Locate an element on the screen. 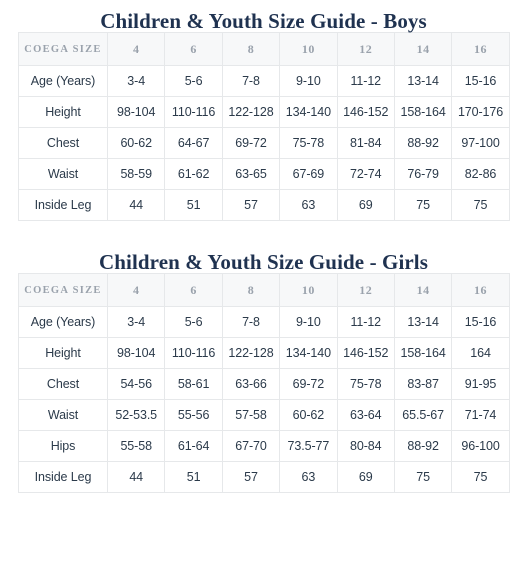  table-cell: 65.5-67 is located at coordinates (423, 415).